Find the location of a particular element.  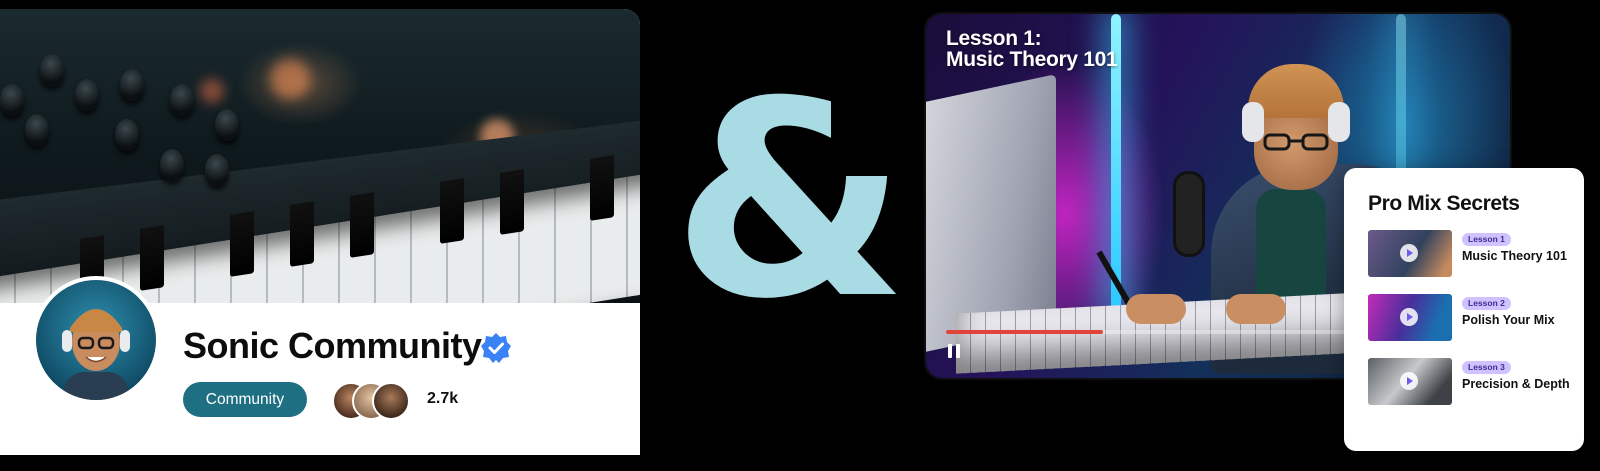

lesson-badge: Lesson 3 is located at coordinates (1486, 367).